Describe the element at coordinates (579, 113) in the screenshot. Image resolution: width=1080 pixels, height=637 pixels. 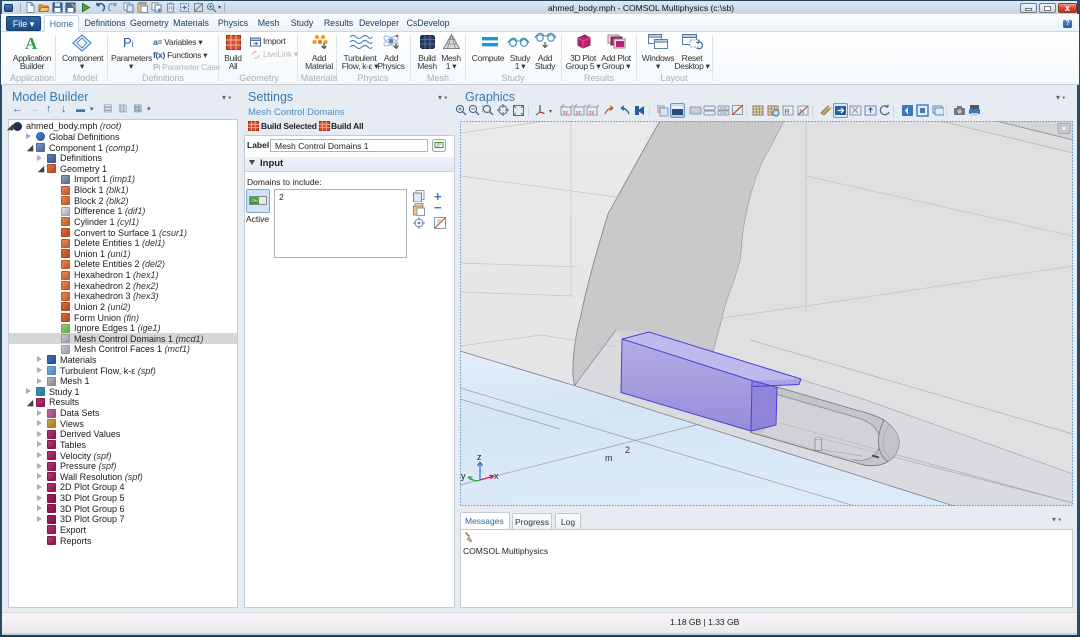
I see `svg-text: yz` at that location.